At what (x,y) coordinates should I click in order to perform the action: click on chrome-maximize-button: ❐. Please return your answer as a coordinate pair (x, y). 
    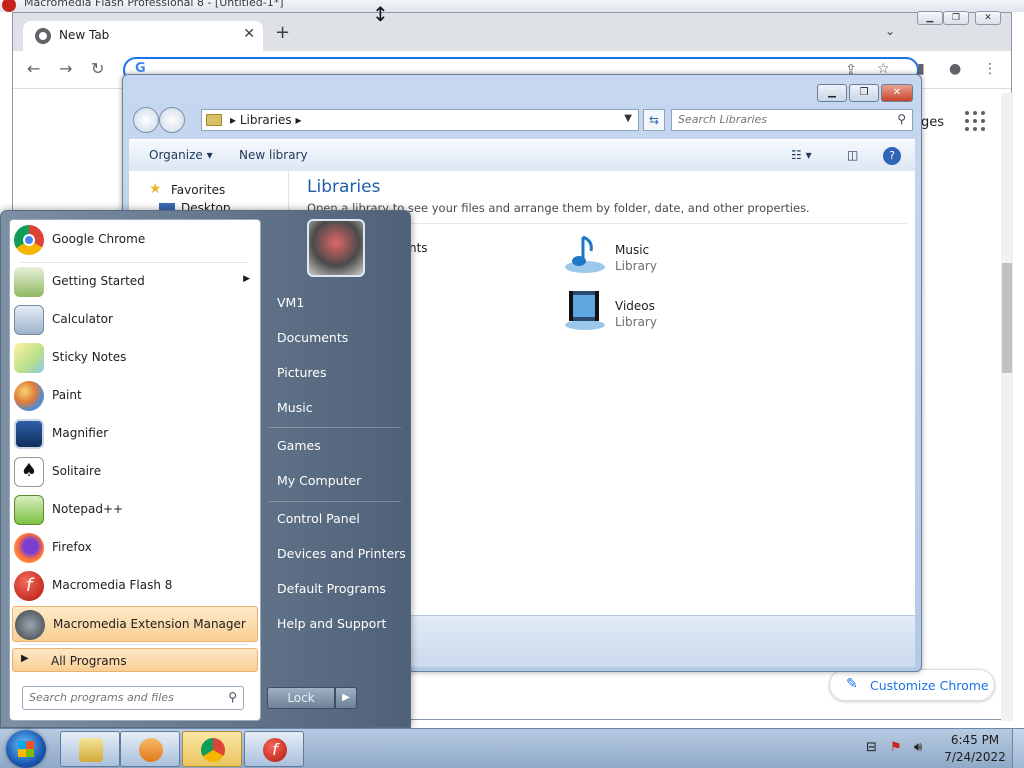
    Looking at the image, I should click on (956, 18).